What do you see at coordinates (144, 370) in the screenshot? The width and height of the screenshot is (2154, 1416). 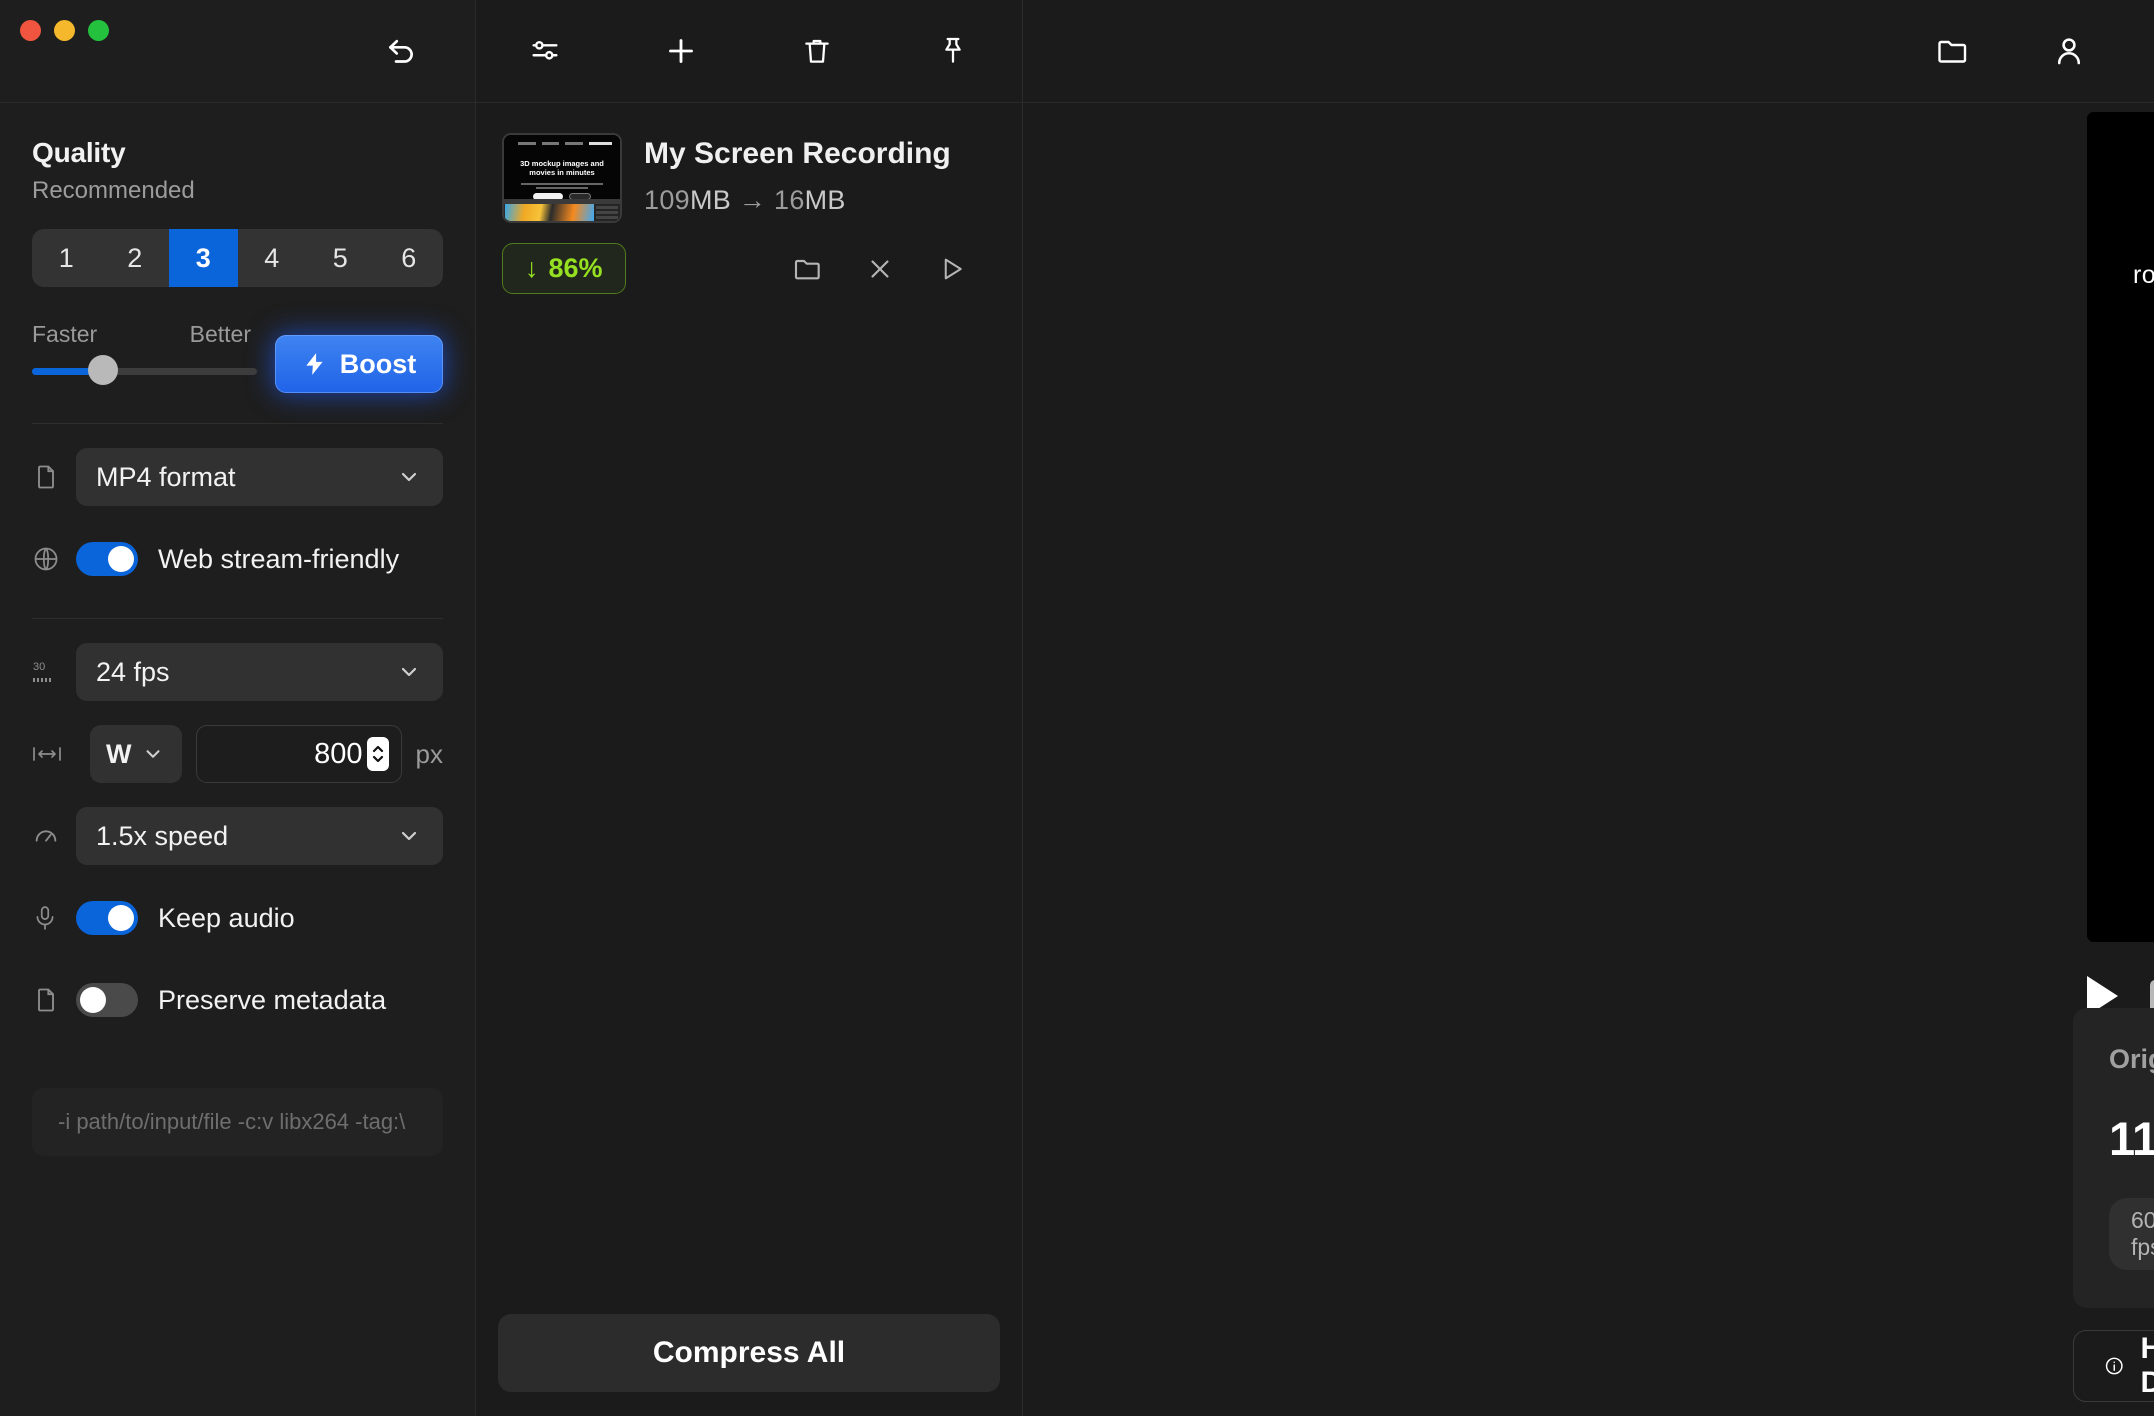 I see `speed-quality-slider` at bounding box center [144, 370].